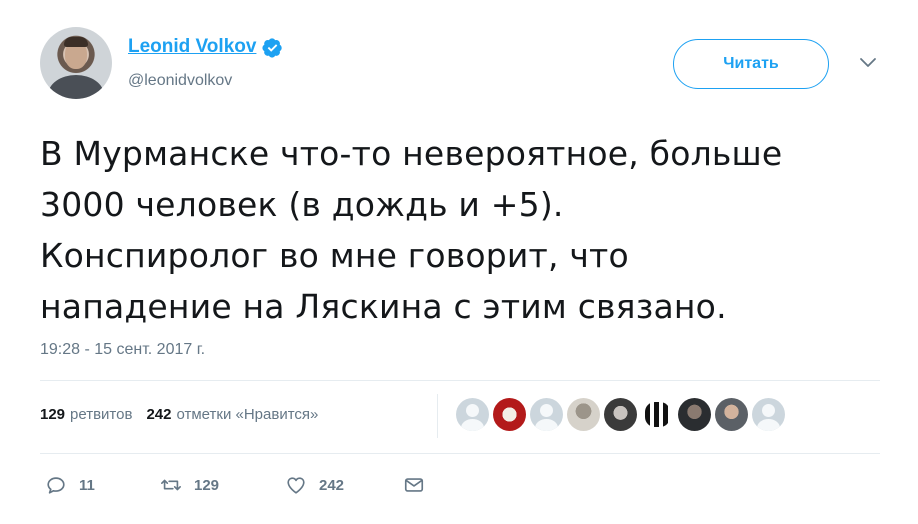  What do you see at coordinates (332, 485) in the screenshot?
I see `like-count: 242` at bounding box center [332, 485].